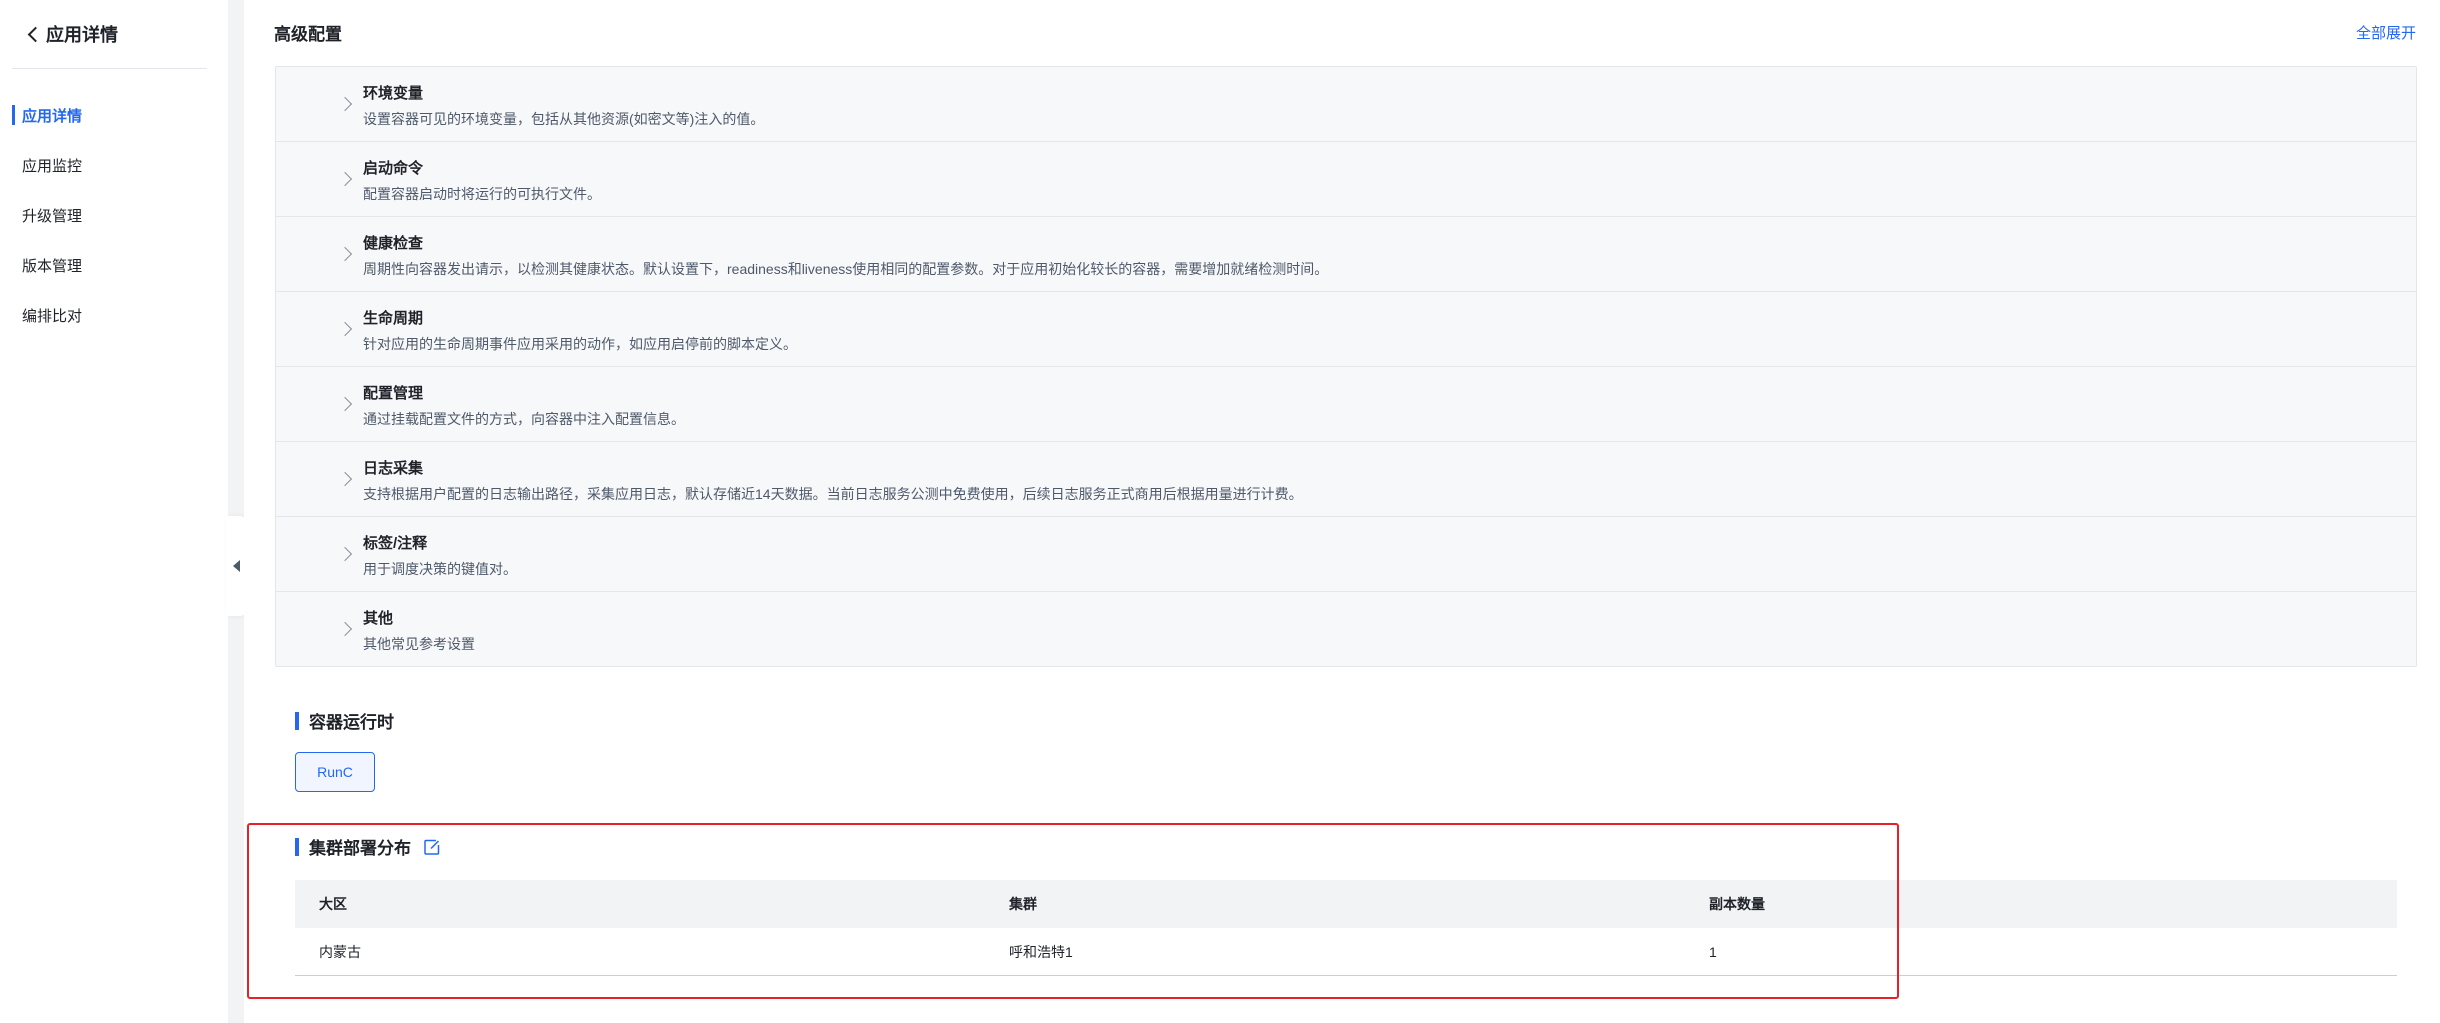 The image size is (2440, 1023). I want to click on config-row-desc: 设置容器可见的环境变量，包括从其他资源(如密文等)注入的值。, so click(564, 119).